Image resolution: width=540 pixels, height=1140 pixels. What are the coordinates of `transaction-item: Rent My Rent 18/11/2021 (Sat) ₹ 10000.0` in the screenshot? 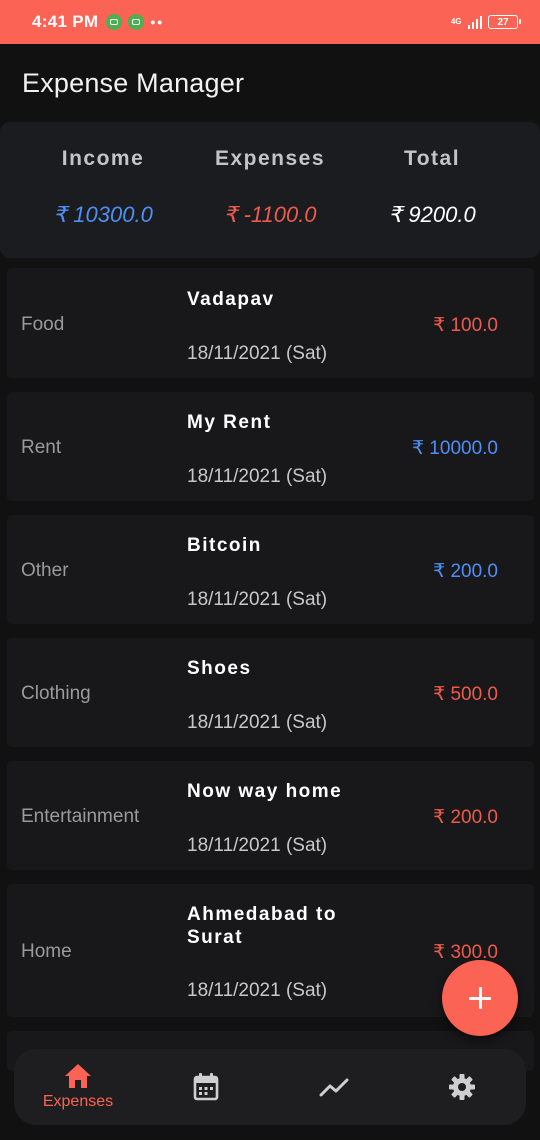 It's located at (270, 446).